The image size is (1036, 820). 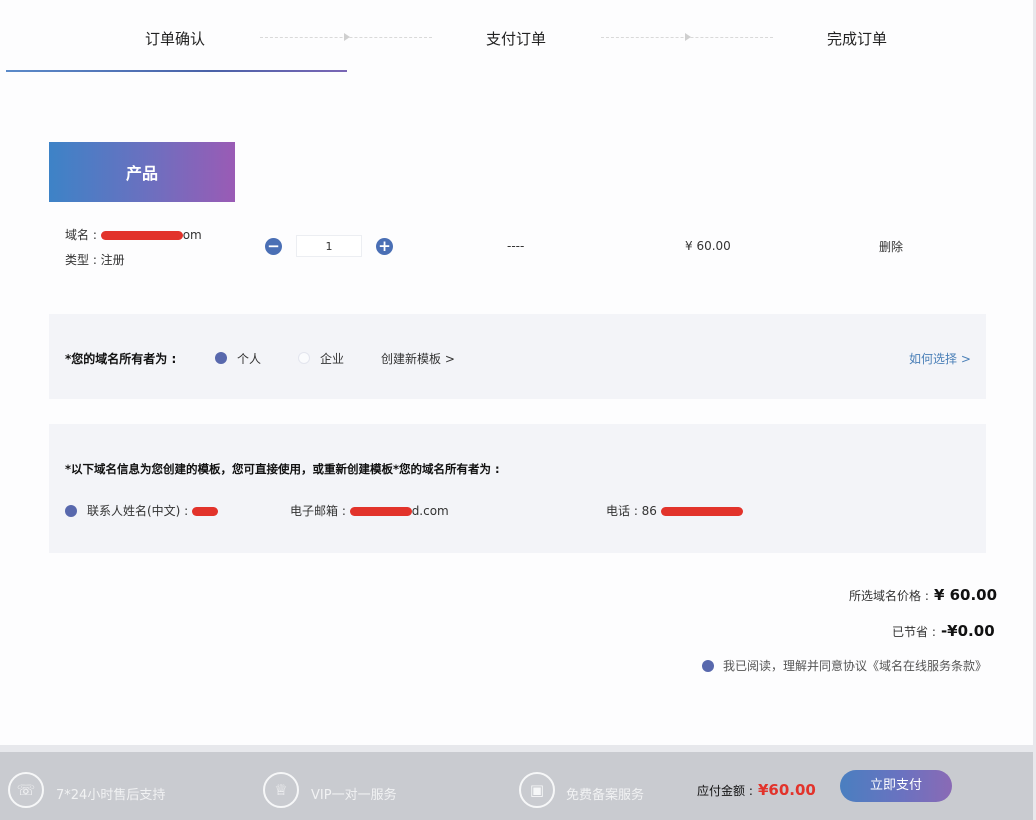 I want to click on increase-quantity-button: +, so click(x=384, y=246).